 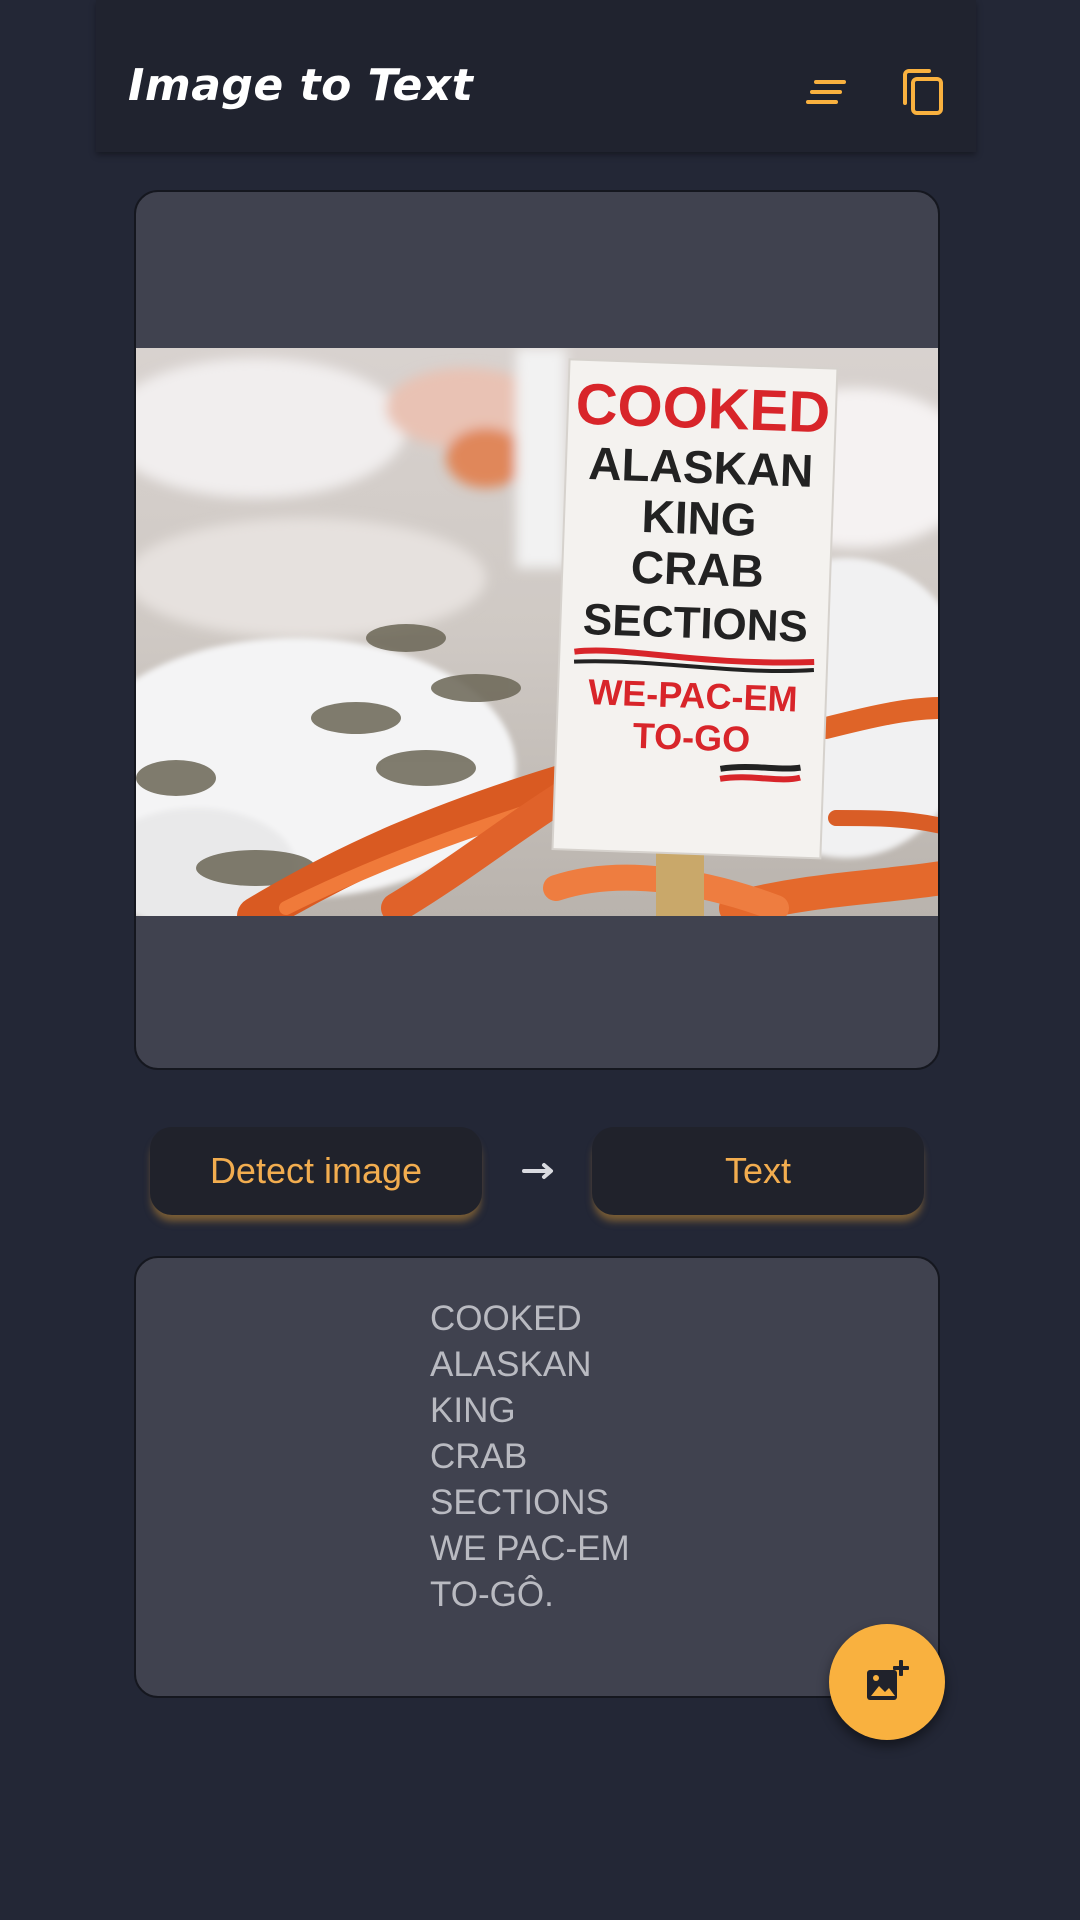 I want to click on add-photo-fab, so click(x=887, y=1682).